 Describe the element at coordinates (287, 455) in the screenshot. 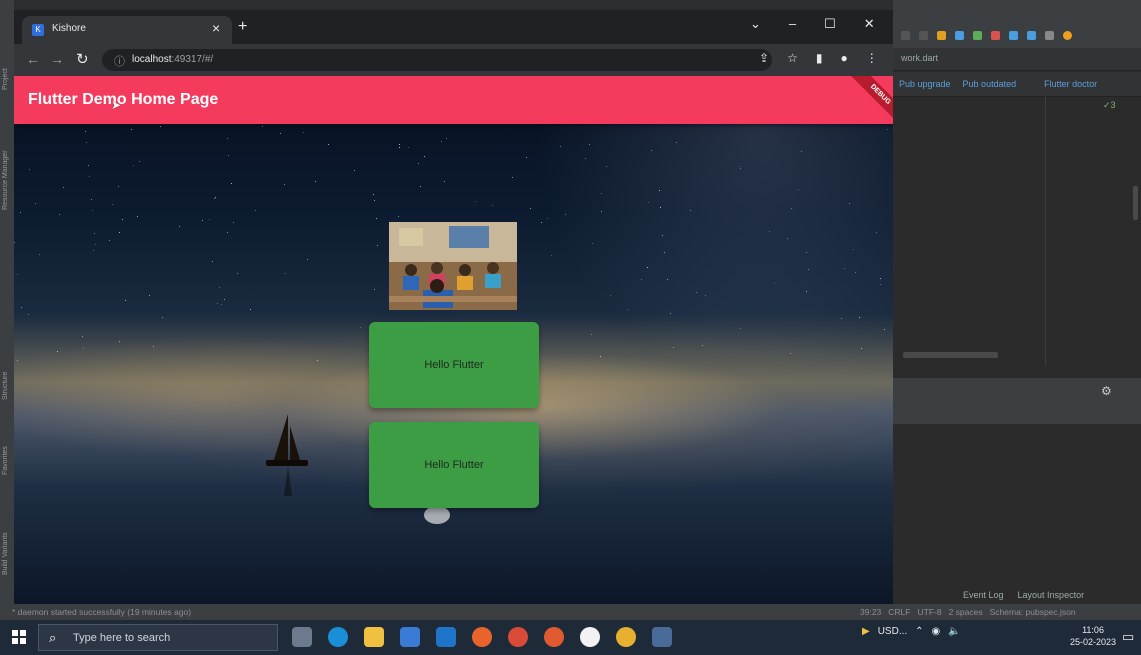

I see `sailboat-silhouette` at that location.